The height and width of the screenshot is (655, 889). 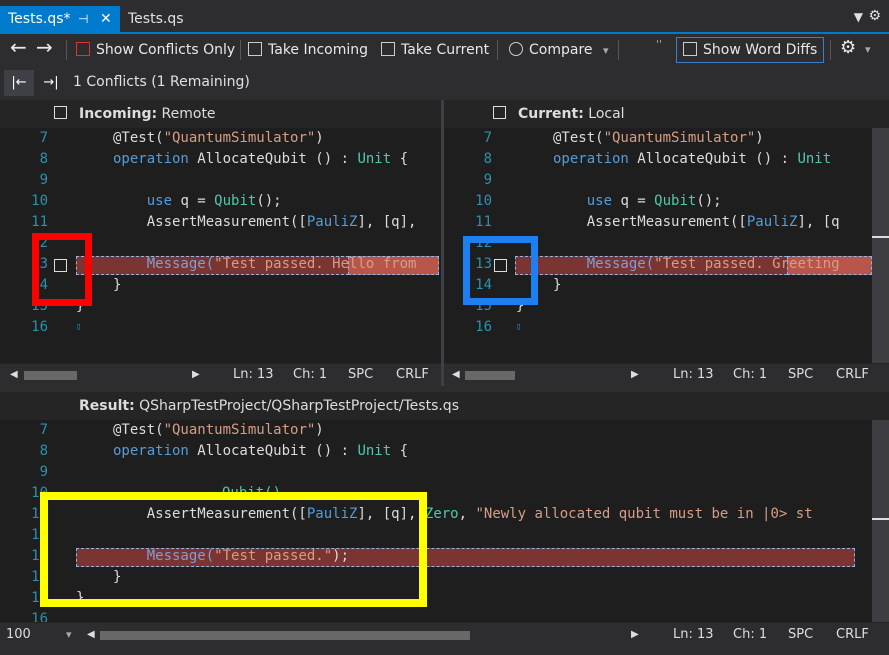 I want to click on take-incoming-label: Take Incoming, so click(x=318, y=50).